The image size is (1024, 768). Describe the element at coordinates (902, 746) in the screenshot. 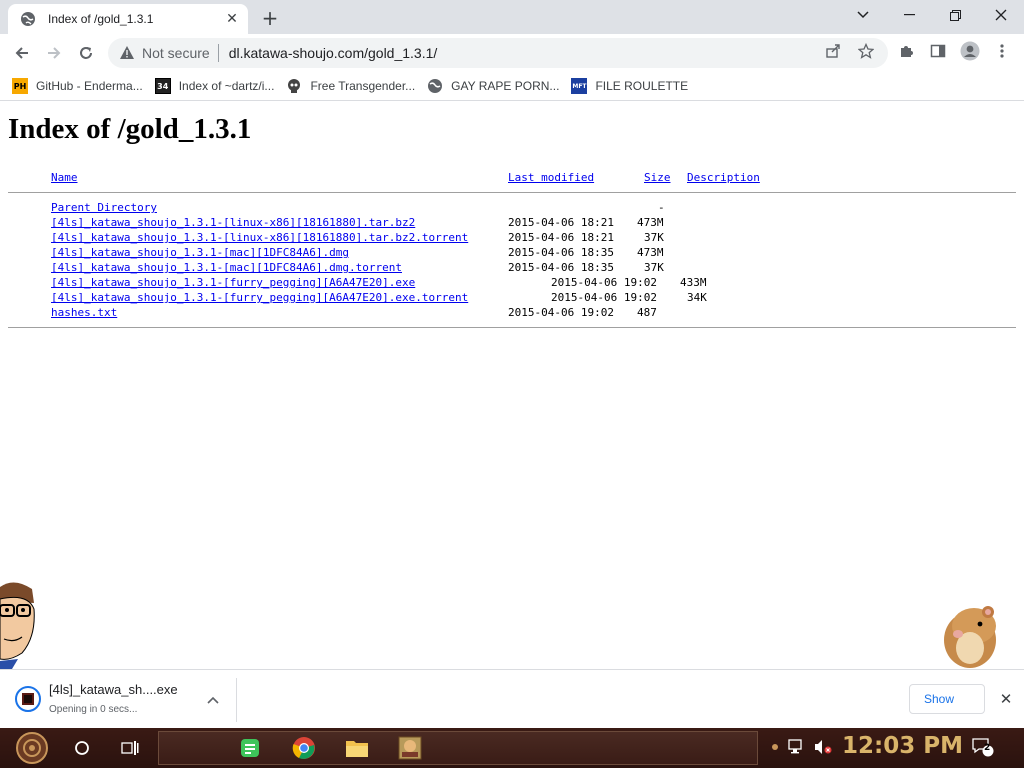

I see `taskbar-clock: 12:03 PM` at that location.